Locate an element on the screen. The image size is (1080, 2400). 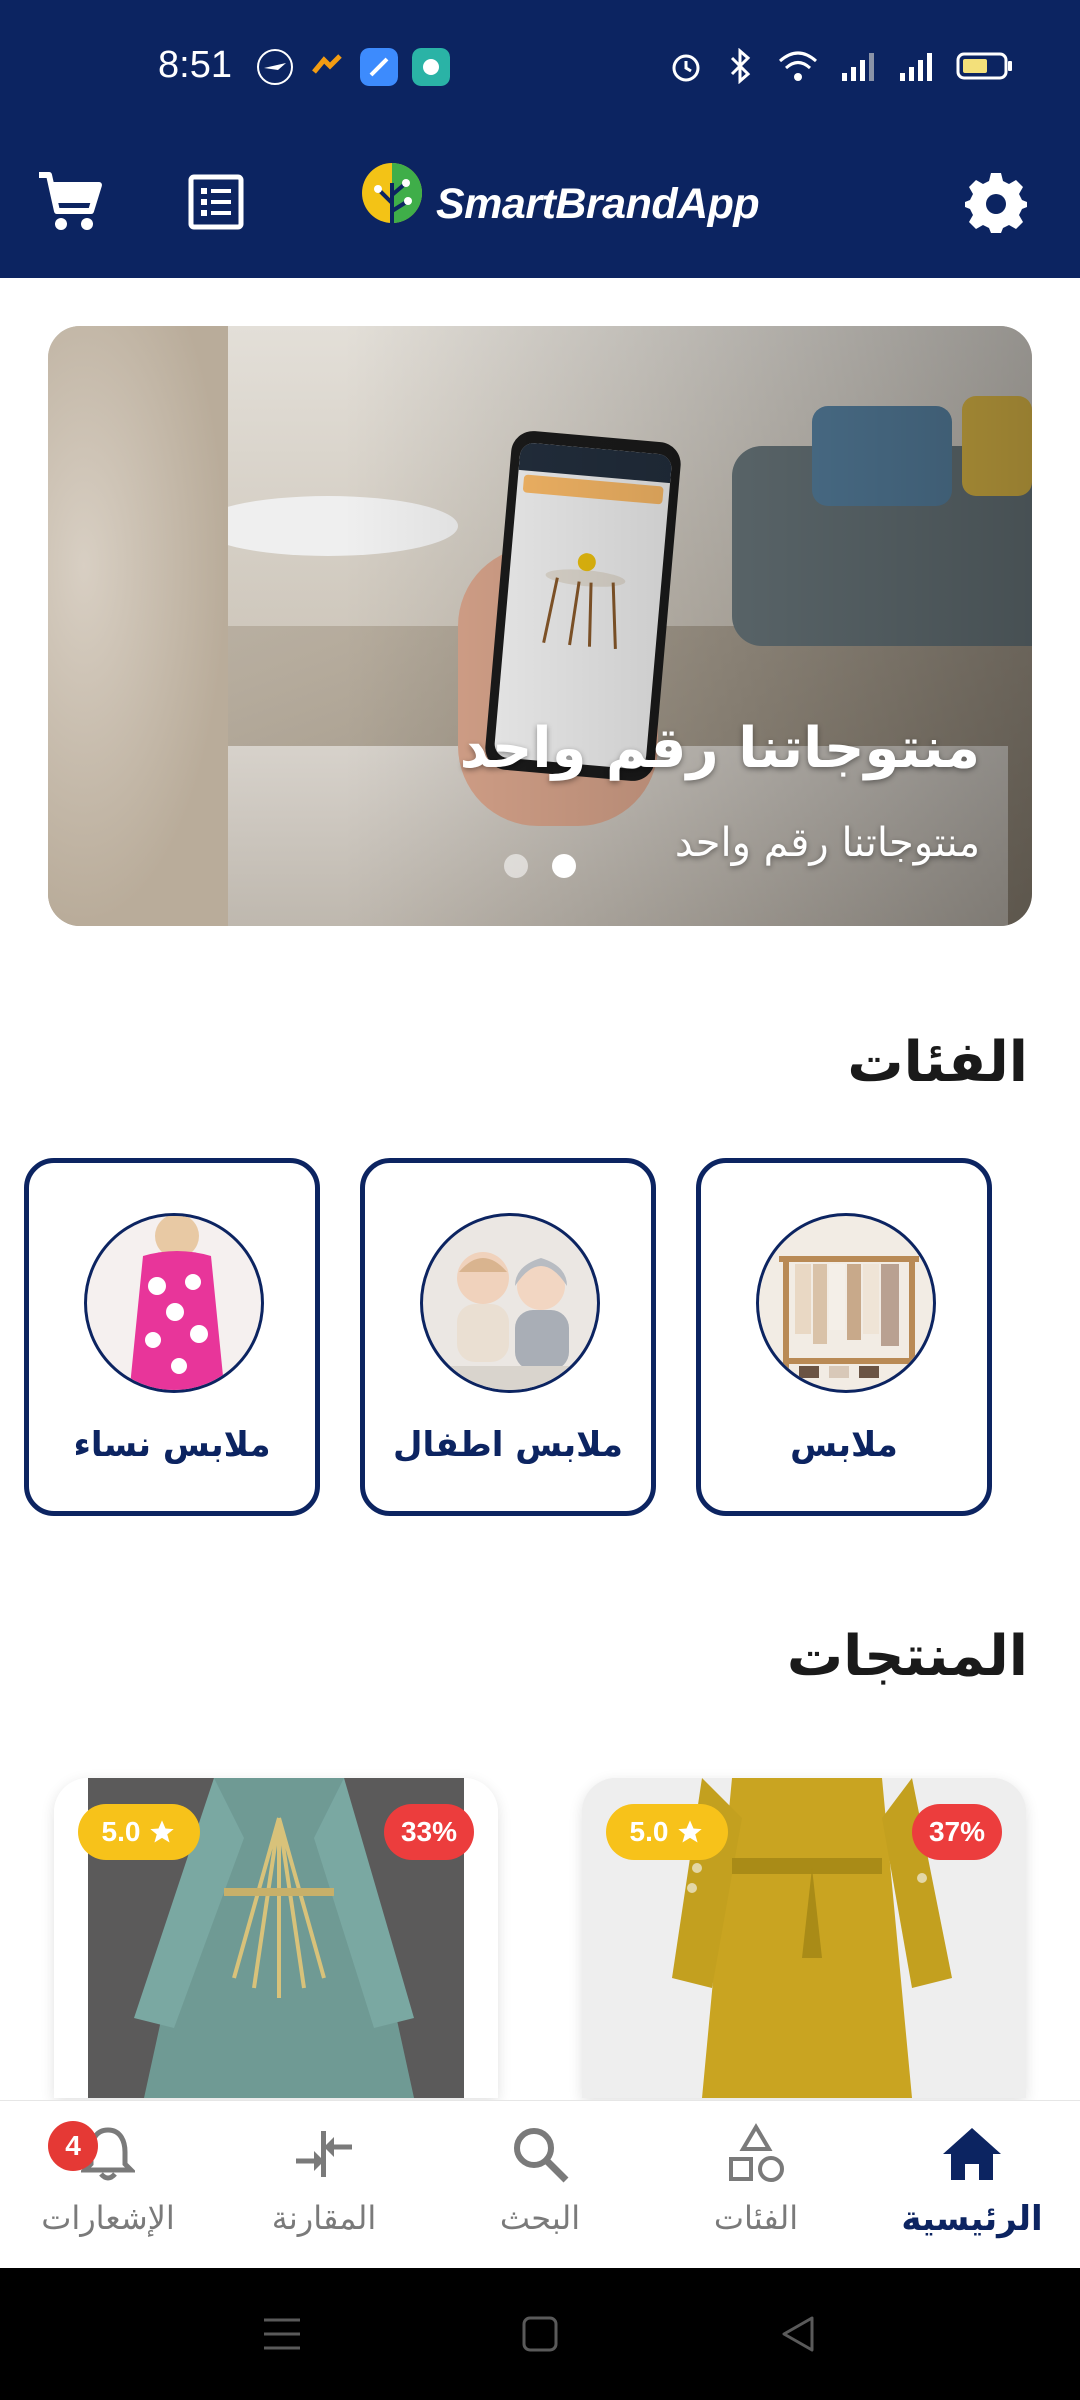
home-button-icon is located at coordinates (540, 2334).